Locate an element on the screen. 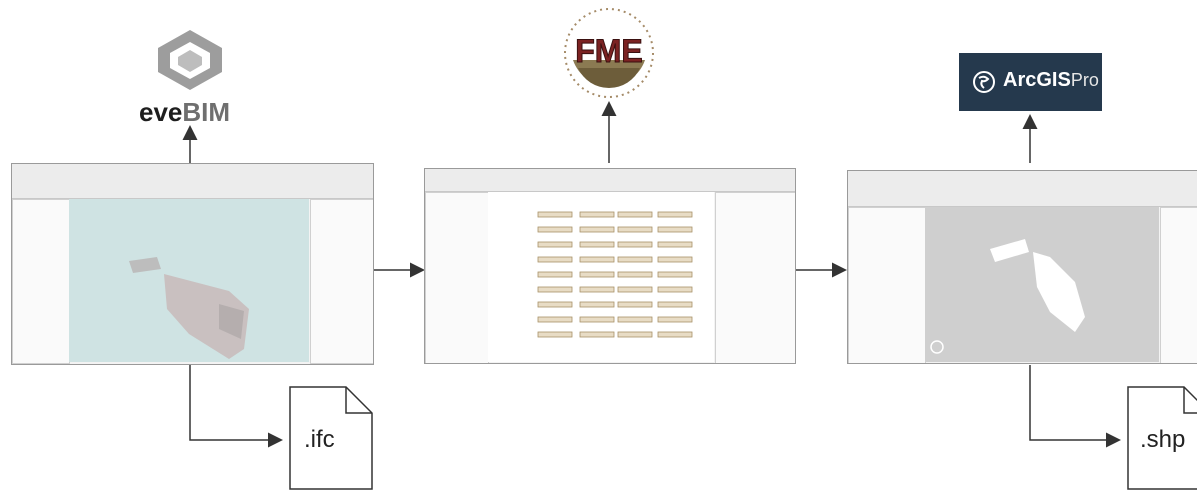 The image size is (1197, 496). evebim-logo-icon is located at coordinates (190, 63).